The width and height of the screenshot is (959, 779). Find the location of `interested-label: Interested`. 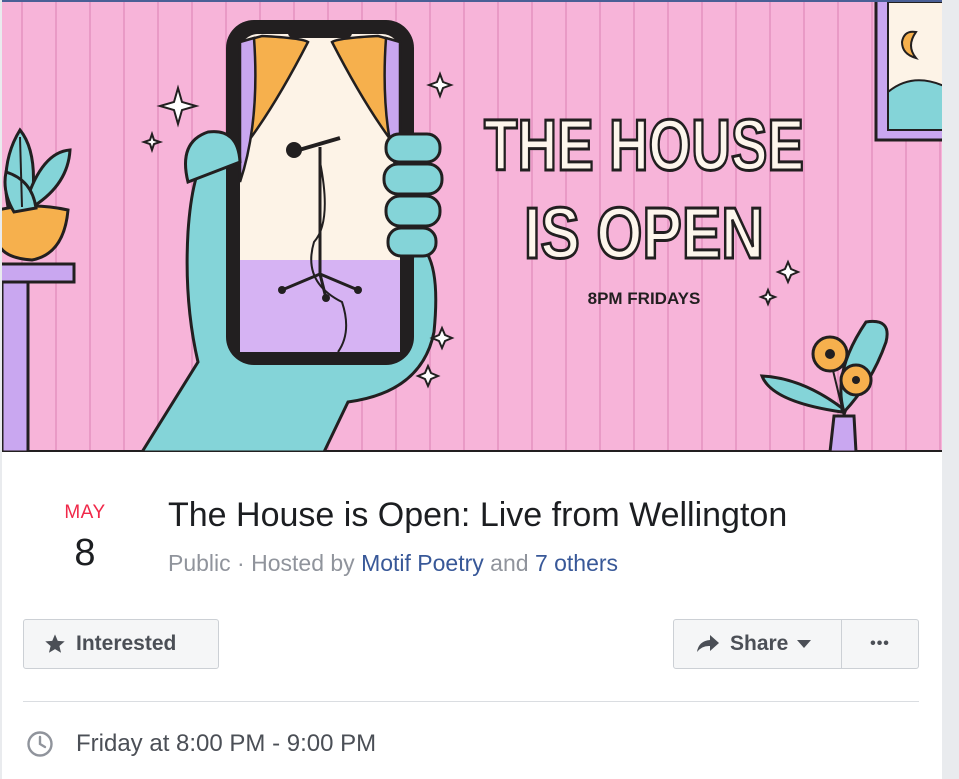

interested-label: Interested is located at coordinates (126, 643).